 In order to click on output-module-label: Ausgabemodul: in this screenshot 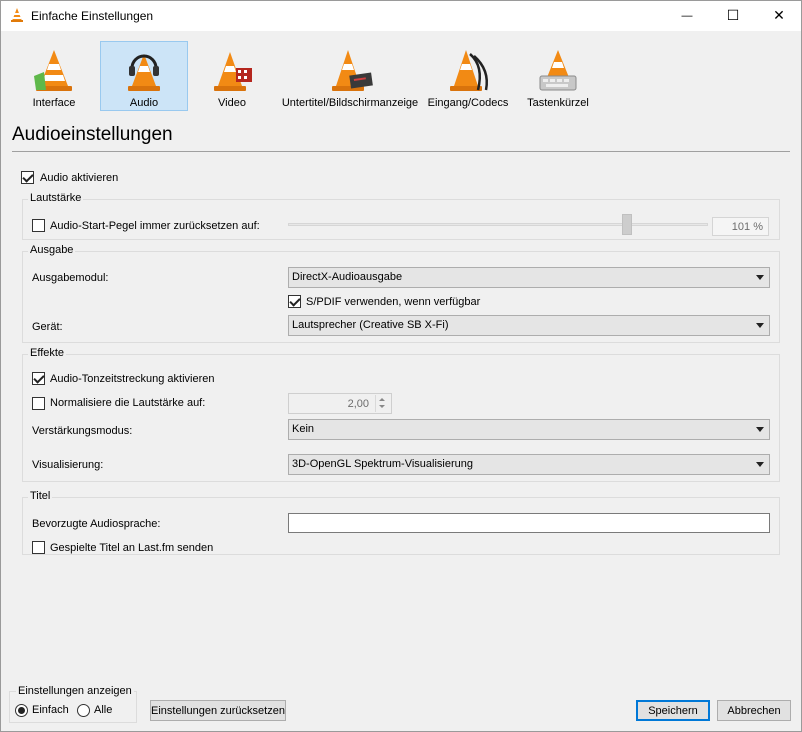, I will do `click(70, 278)`.